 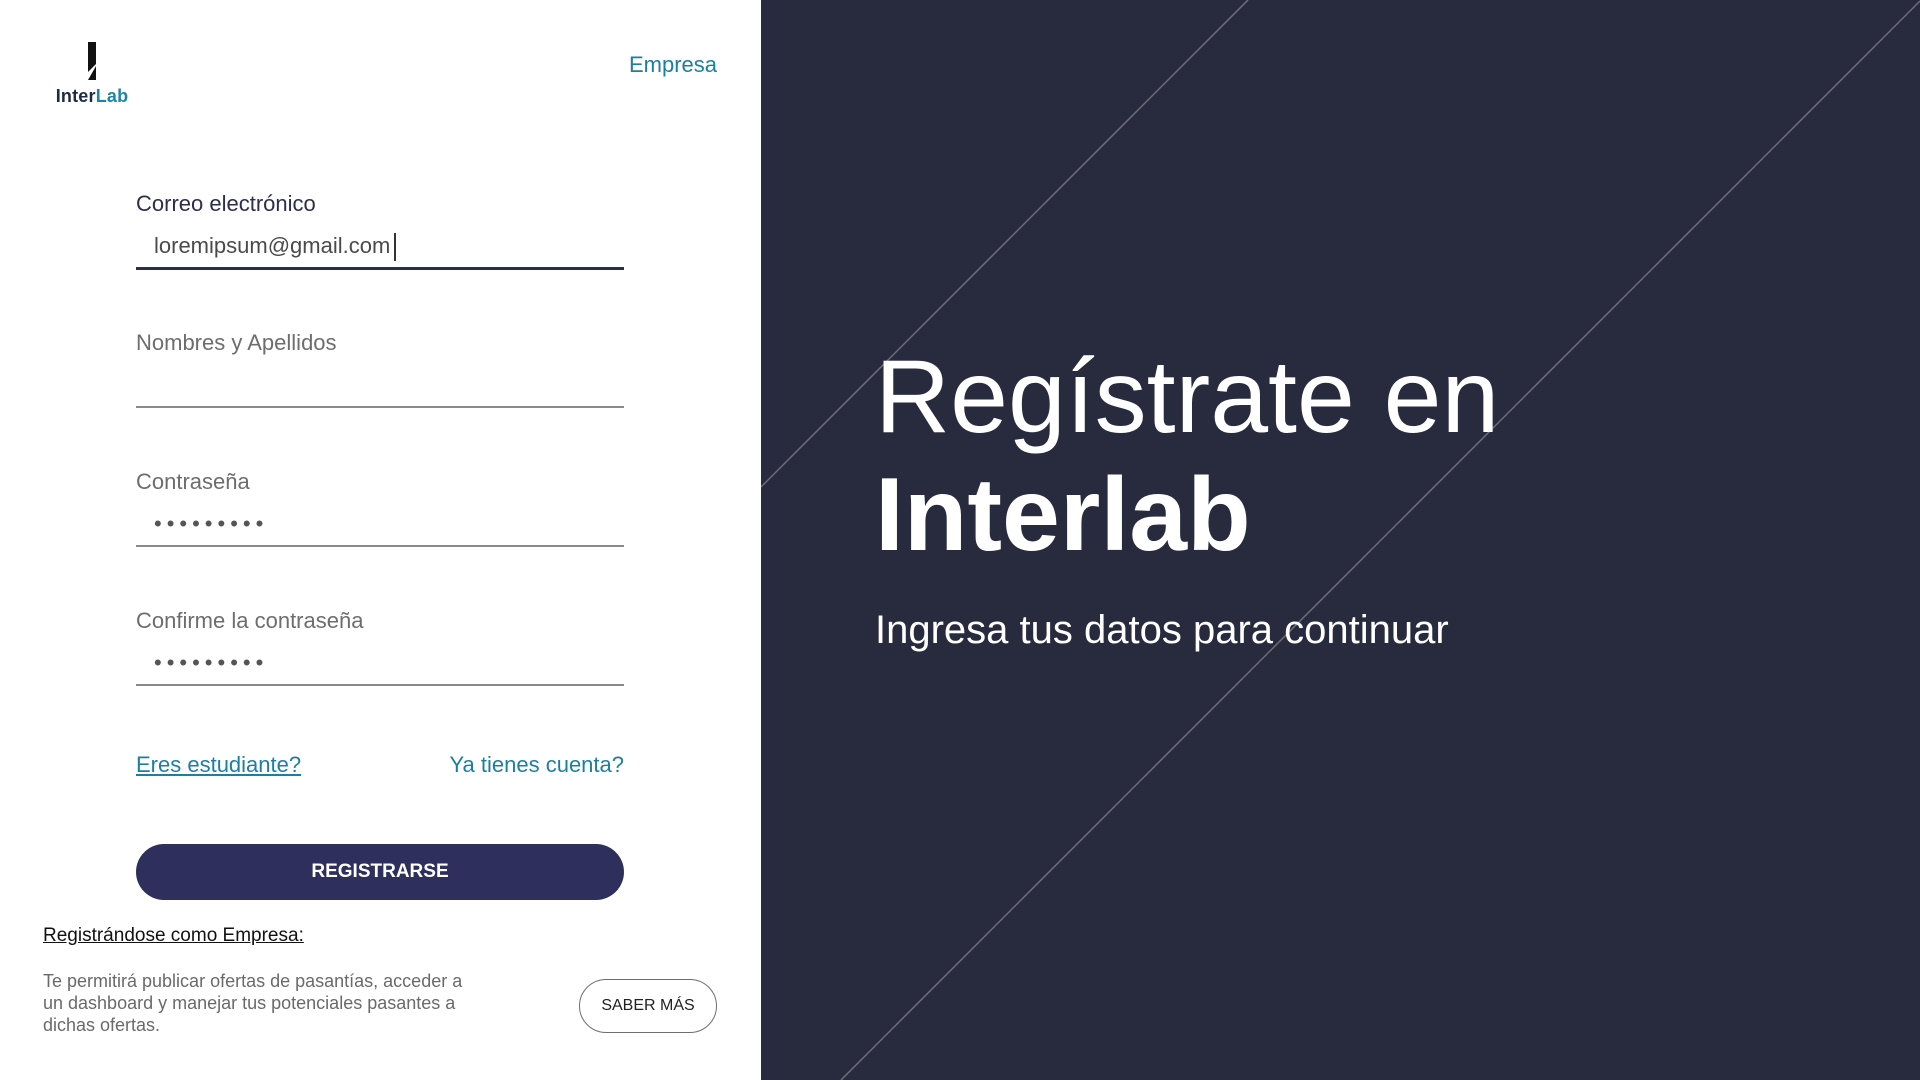 What do you see at coordinates (673, 65) in the screenshot?
I see `empresa-link: Empresa` at bounding box center [673, 65].